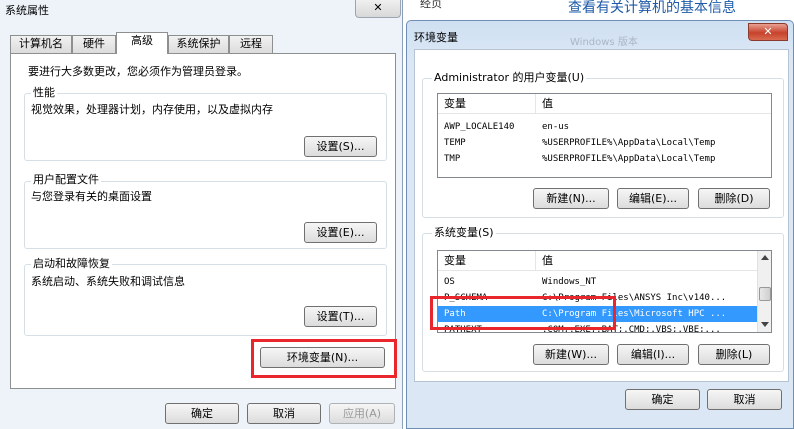 The width and height of the screenshot is (794, 429). What do you see at coordinates (765, 257) in the screenshot?
I see `scroll-up-arrow-icon` at bounding box center [765, 257].